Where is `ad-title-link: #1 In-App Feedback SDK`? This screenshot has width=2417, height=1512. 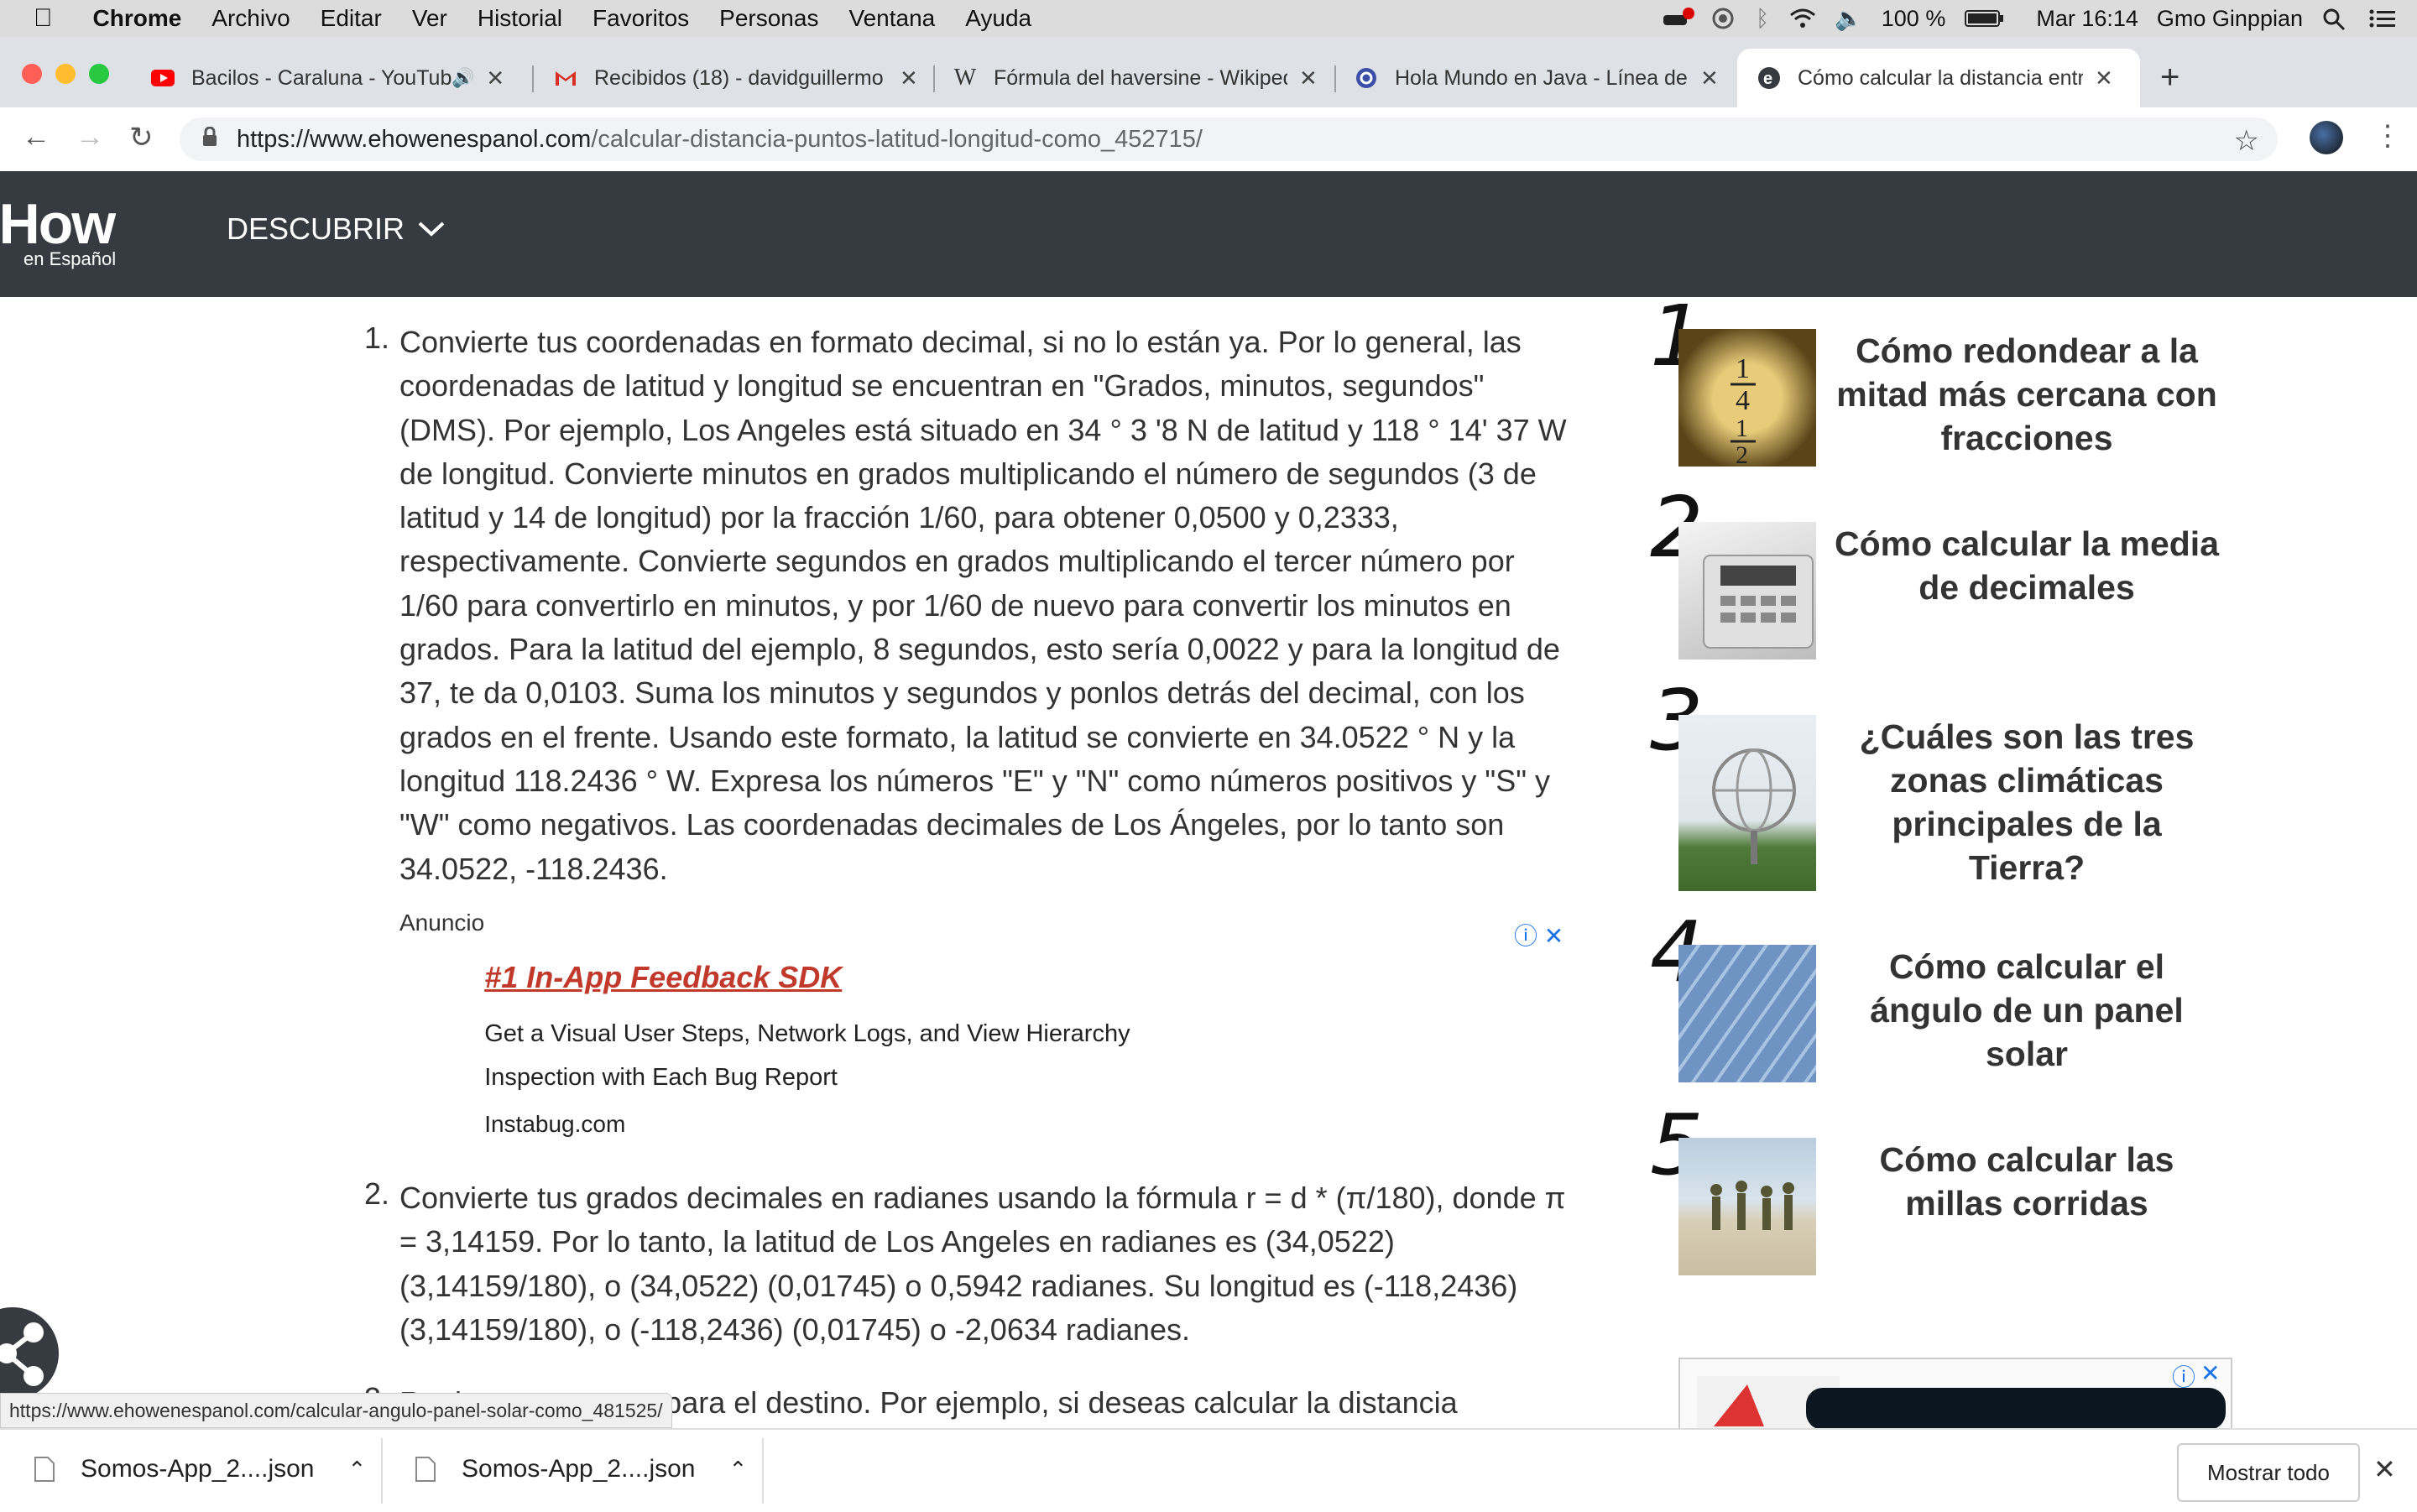 ad-title-link: #1 In-App Feedback SDK is located at coordinates (663, 977).